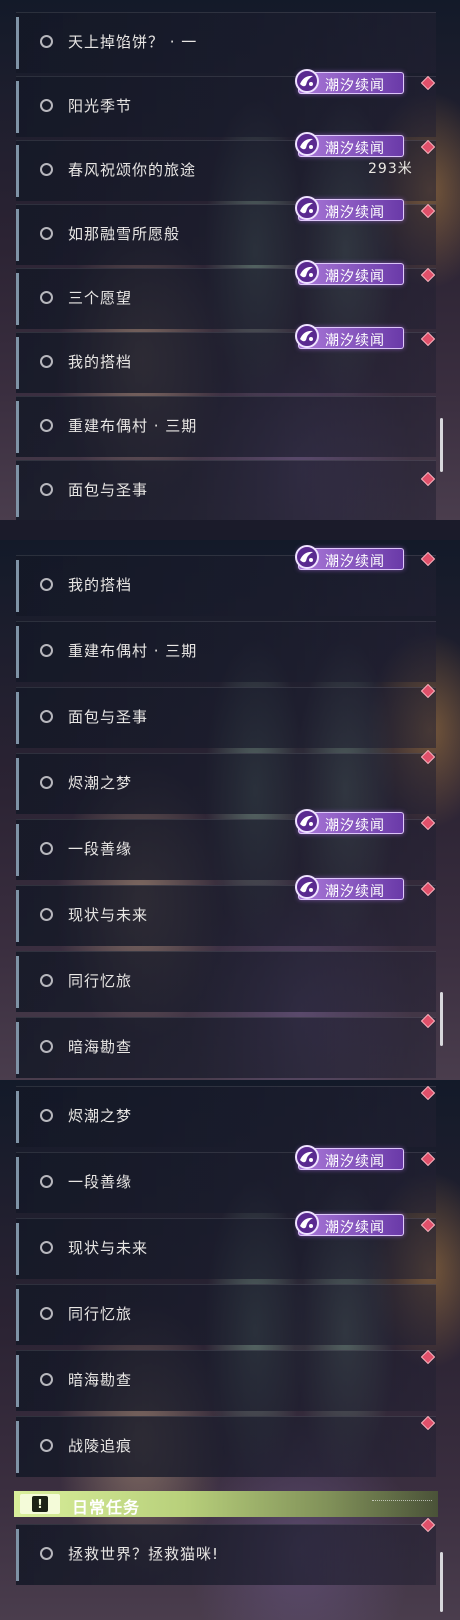 The height and width of the screenshot is (1620, 460). What do you see at coordinates (40, 1504) in the screenshot?
I see `exclamation-icon: !` at bounding box center [40, 1504].